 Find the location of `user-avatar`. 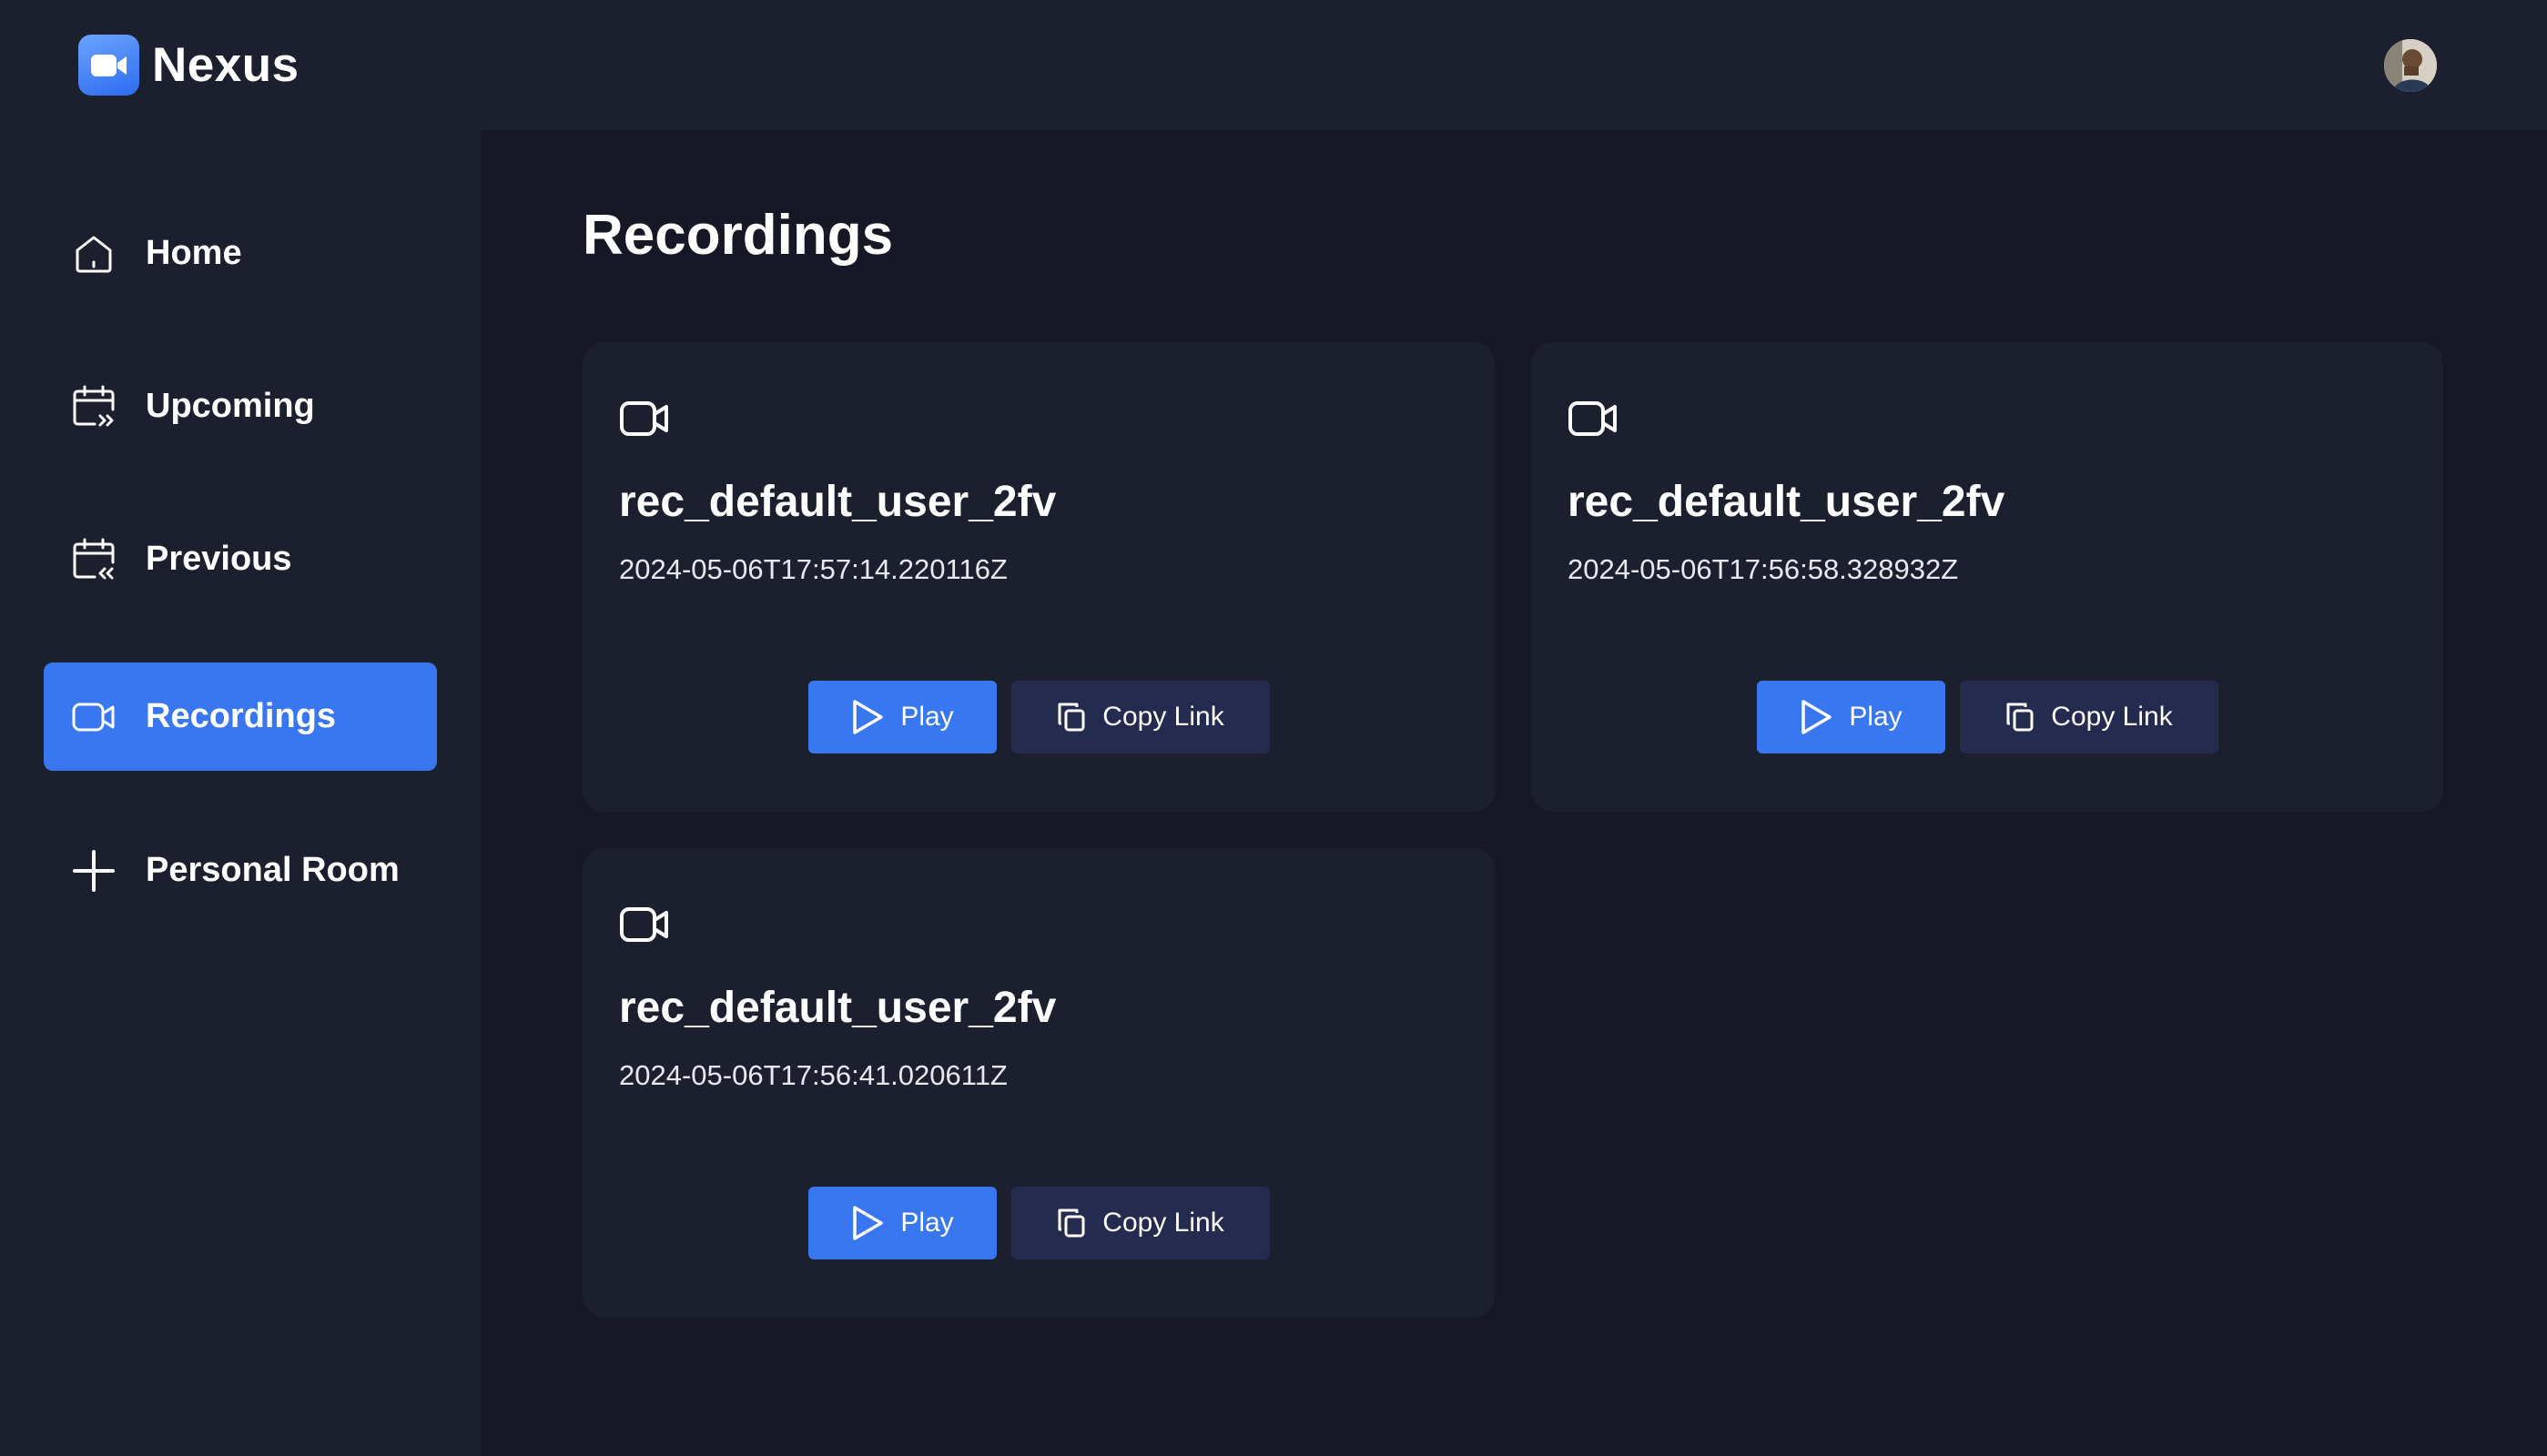

user-avatar is located at coordinates (2411, 66).